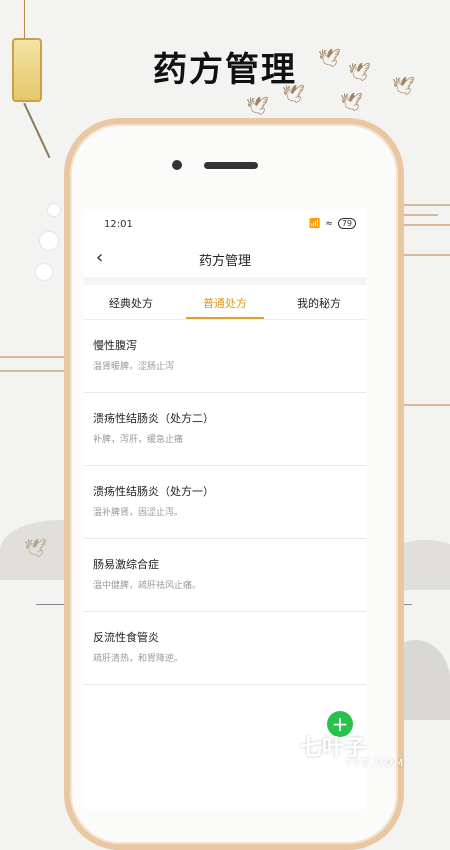 This screenshot has width=450, height=850. What do you see at coordinates (115, 345) in the screenshot?
I see `item-title: 慢性腹泻` at bounding box center [115, 345].